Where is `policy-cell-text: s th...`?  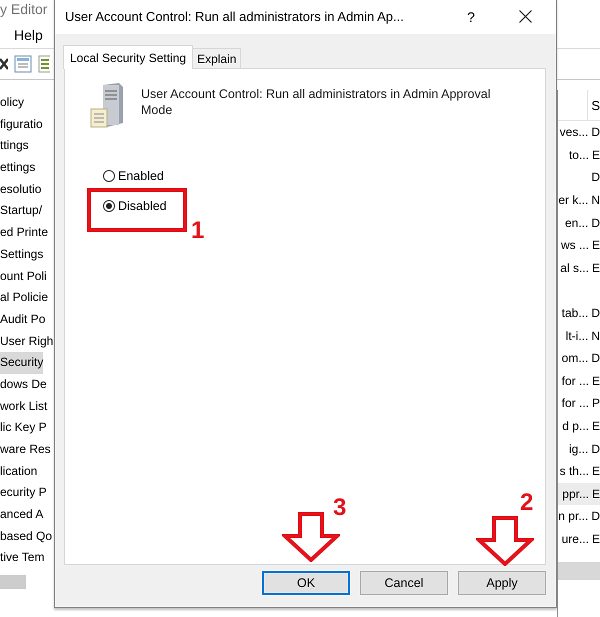 policy-cell-text: s th... is located at coordinates (573, 471).